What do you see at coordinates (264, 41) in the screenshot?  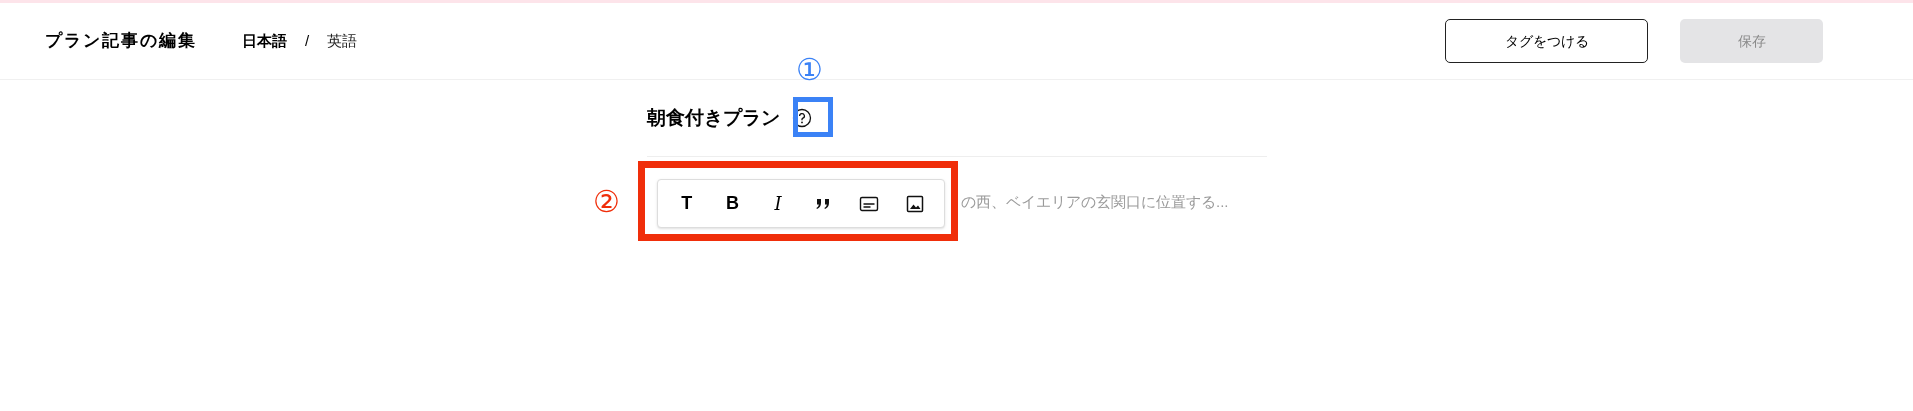 I see `language-tab: 日本語` at bounding box center [264, 41].